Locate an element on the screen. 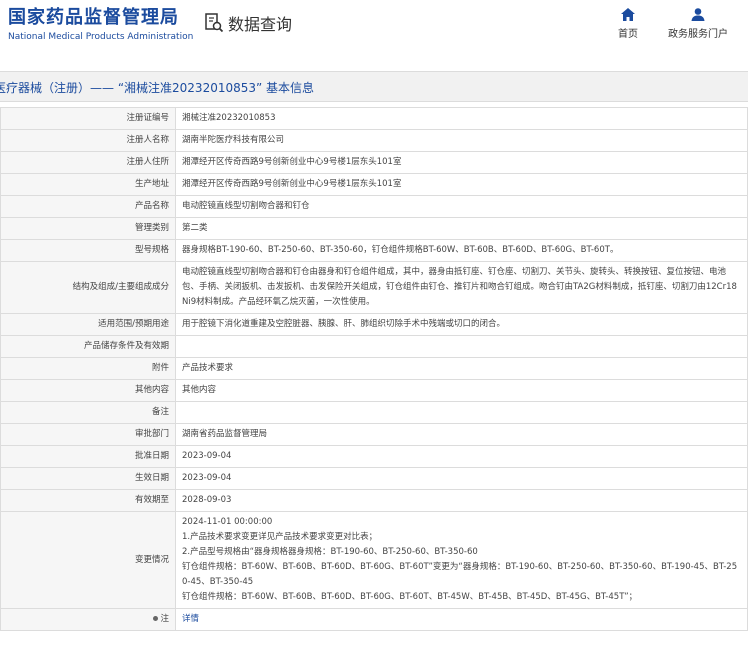 This screenshot has height=659, width=748. table-row: 产品名称 电动腔镜直线型切割吻合器和钉仓 is located at coordinates (374, 206).